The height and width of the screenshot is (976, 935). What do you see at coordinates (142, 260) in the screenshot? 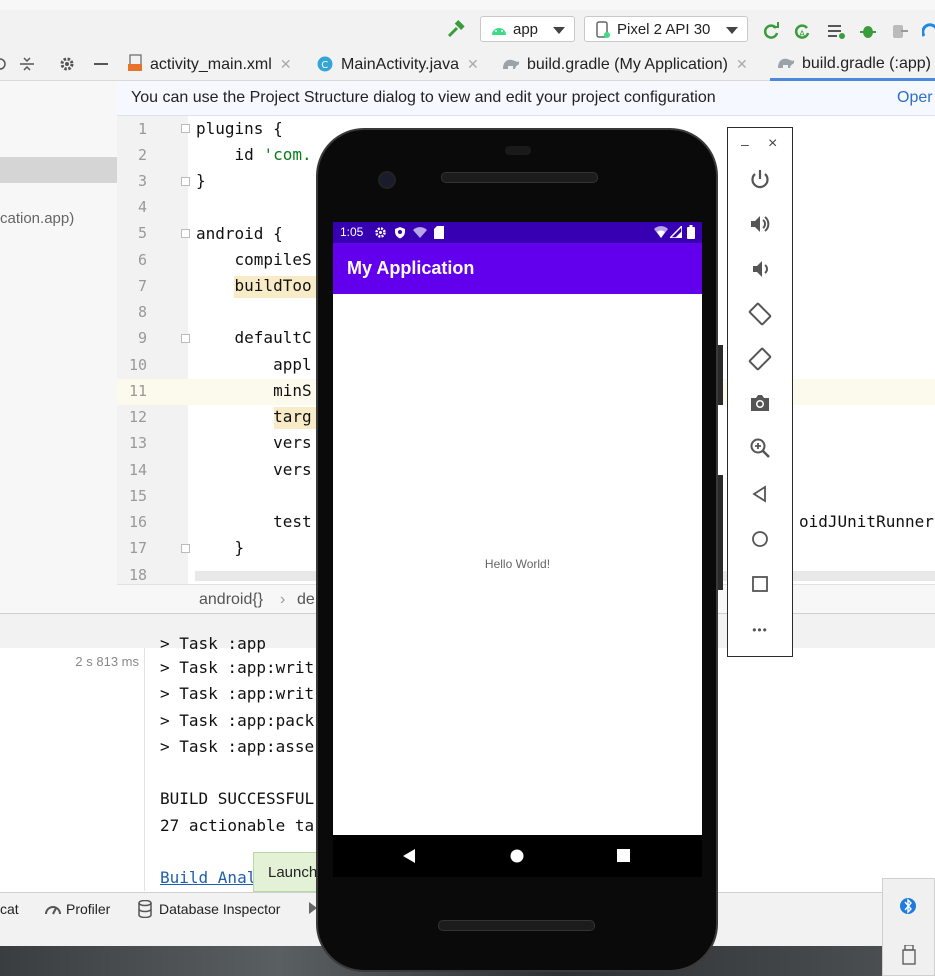
I see `line-number: 6` at bounding box center [142, 260].